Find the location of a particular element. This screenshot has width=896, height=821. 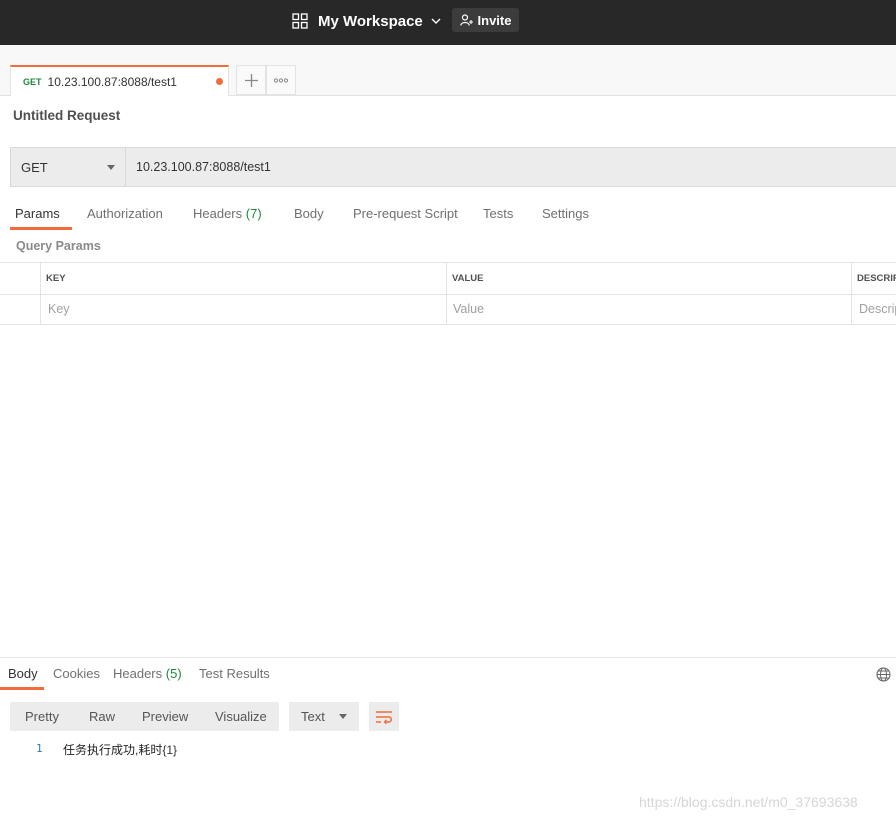

method-select: GET is located at coordinates (68, 167).